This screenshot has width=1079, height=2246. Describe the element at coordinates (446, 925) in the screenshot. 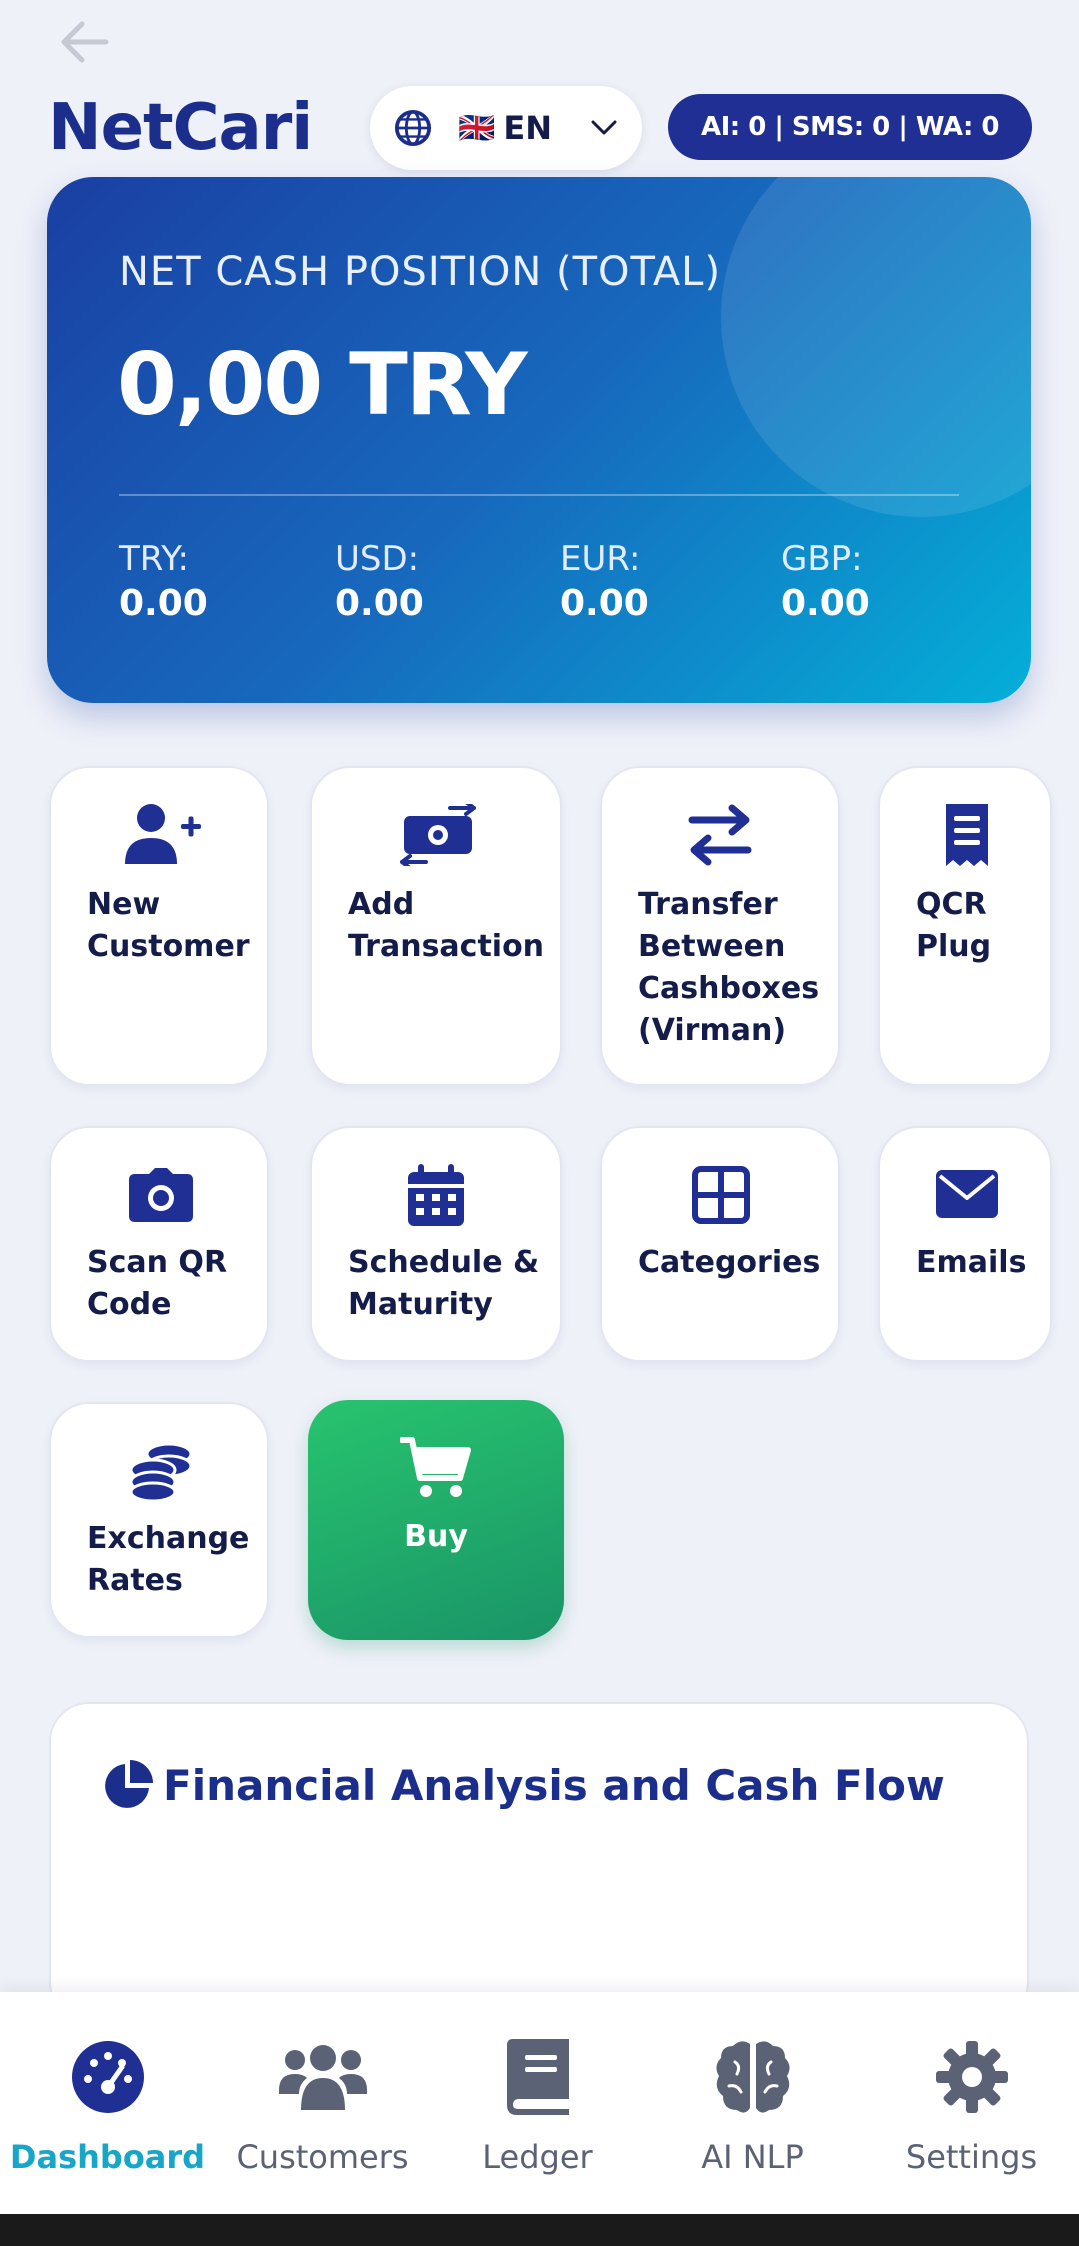

I see `tile-label: Add Transaction` at that location.